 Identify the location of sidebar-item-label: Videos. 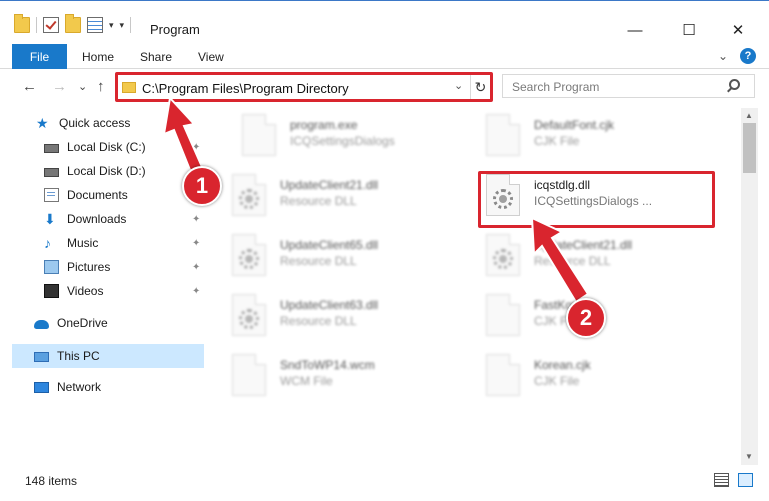
(85, 291).